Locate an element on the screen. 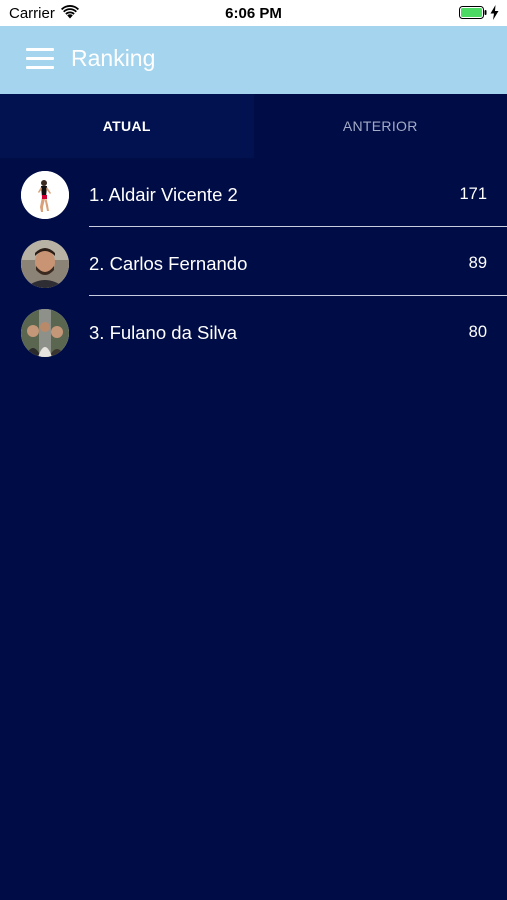 The width and height of the screenshot is (507, 900). ranking-tabs: ATUAL ANTERIOR is located at coordinates (253, 126).